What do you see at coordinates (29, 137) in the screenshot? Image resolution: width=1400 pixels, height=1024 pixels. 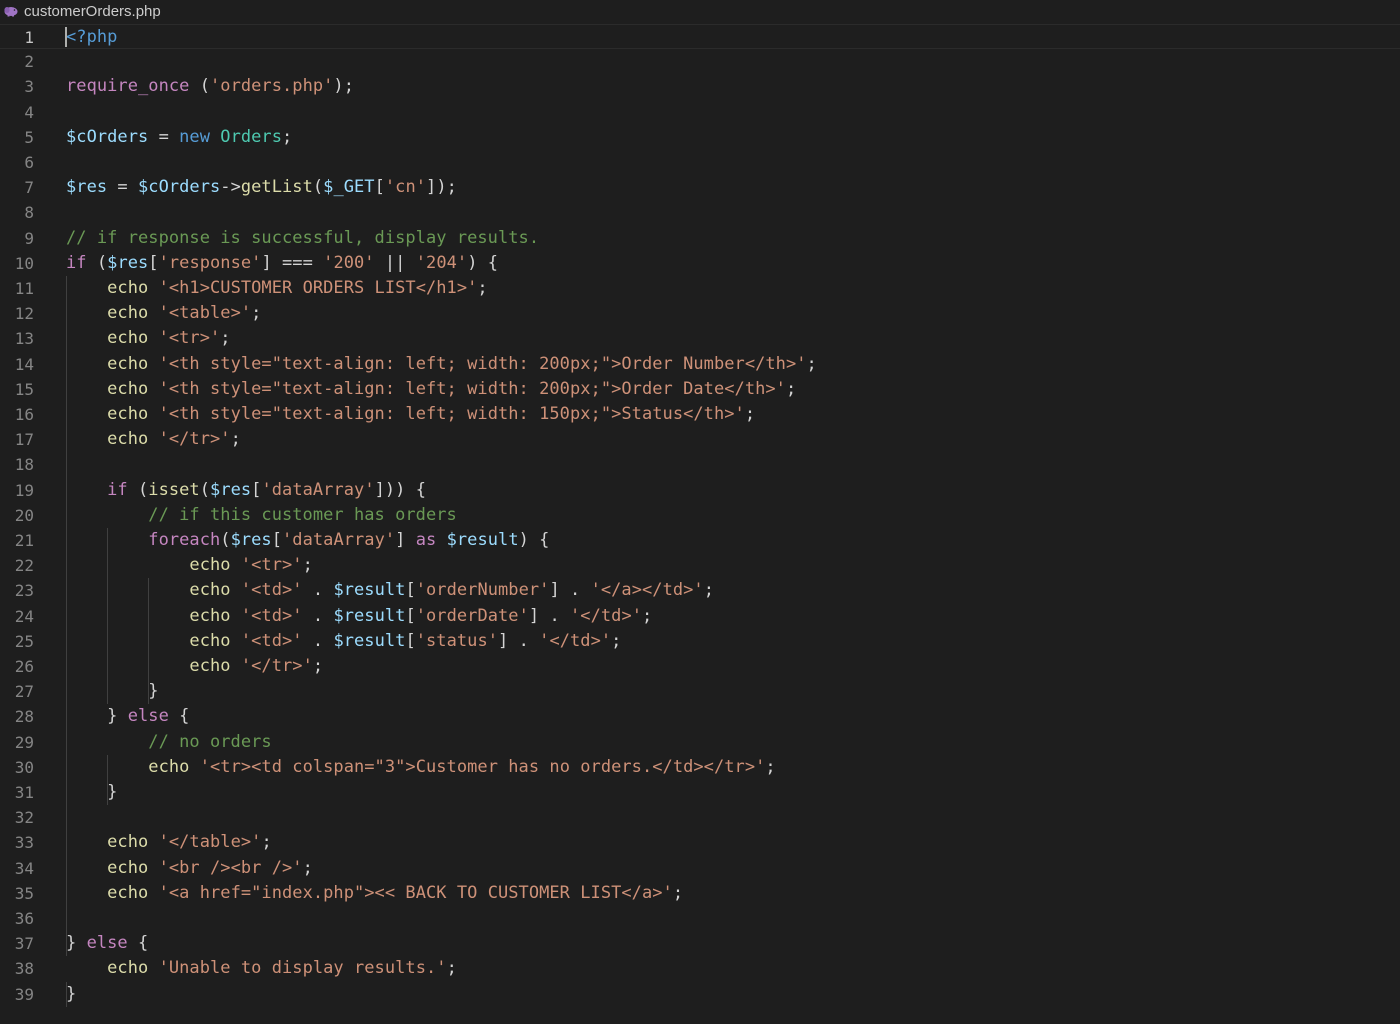 I see `line-number: 5` at bounding box center [29, 137].